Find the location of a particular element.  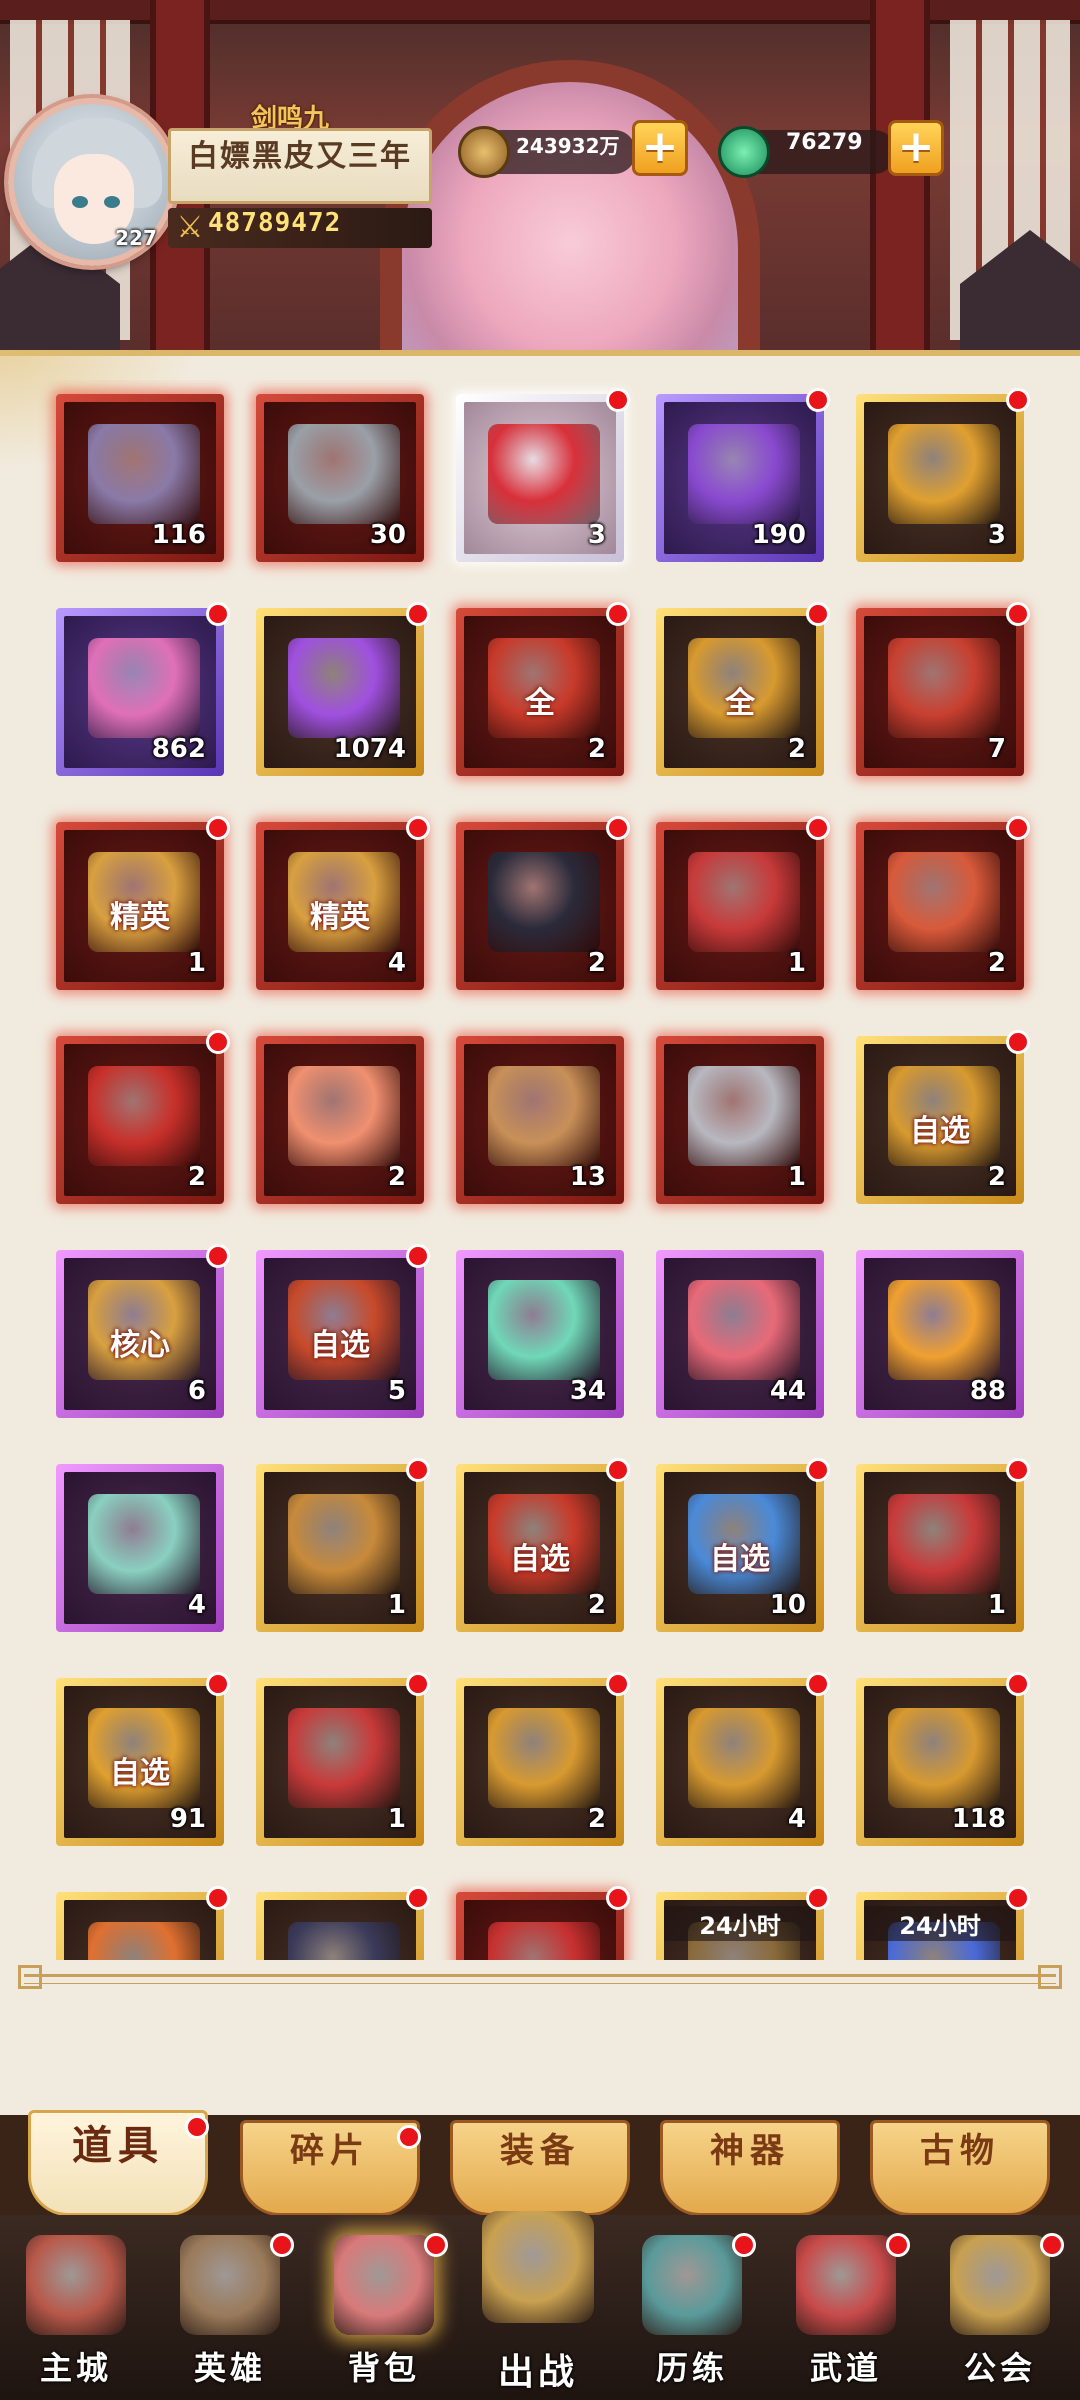

nav-mountain-statue: 历练 is located at coordinates (692, 2310).